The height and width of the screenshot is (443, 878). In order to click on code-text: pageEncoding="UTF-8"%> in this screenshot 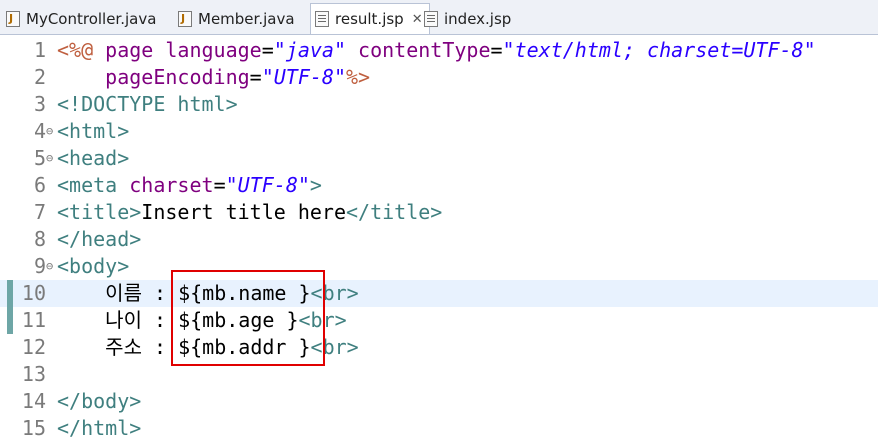, I will do `click(238, 77)`.